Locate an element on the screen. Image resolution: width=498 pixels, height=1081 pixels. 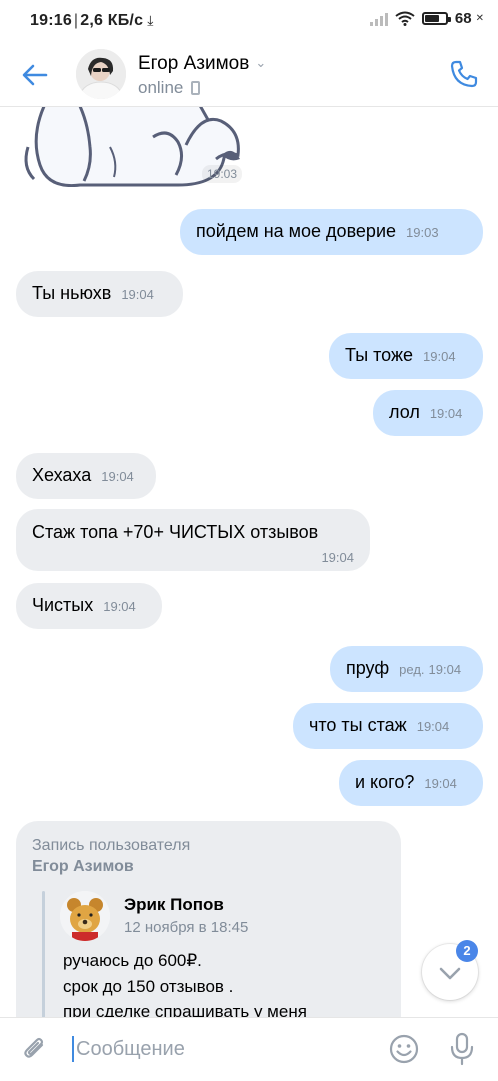
battery-icon is located at coordinates (436, 18).